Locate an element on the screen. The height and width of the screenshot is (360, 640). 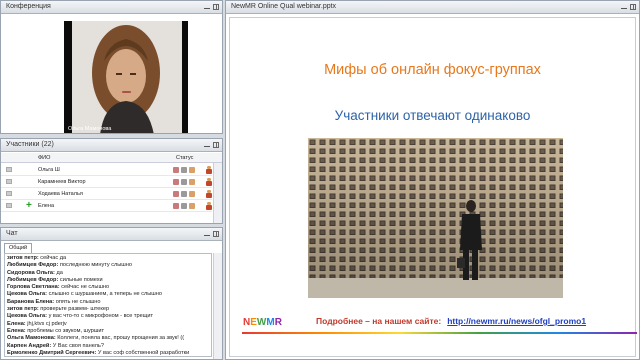
participant-row: Ольга Ш is located at coordinates (106, 170).